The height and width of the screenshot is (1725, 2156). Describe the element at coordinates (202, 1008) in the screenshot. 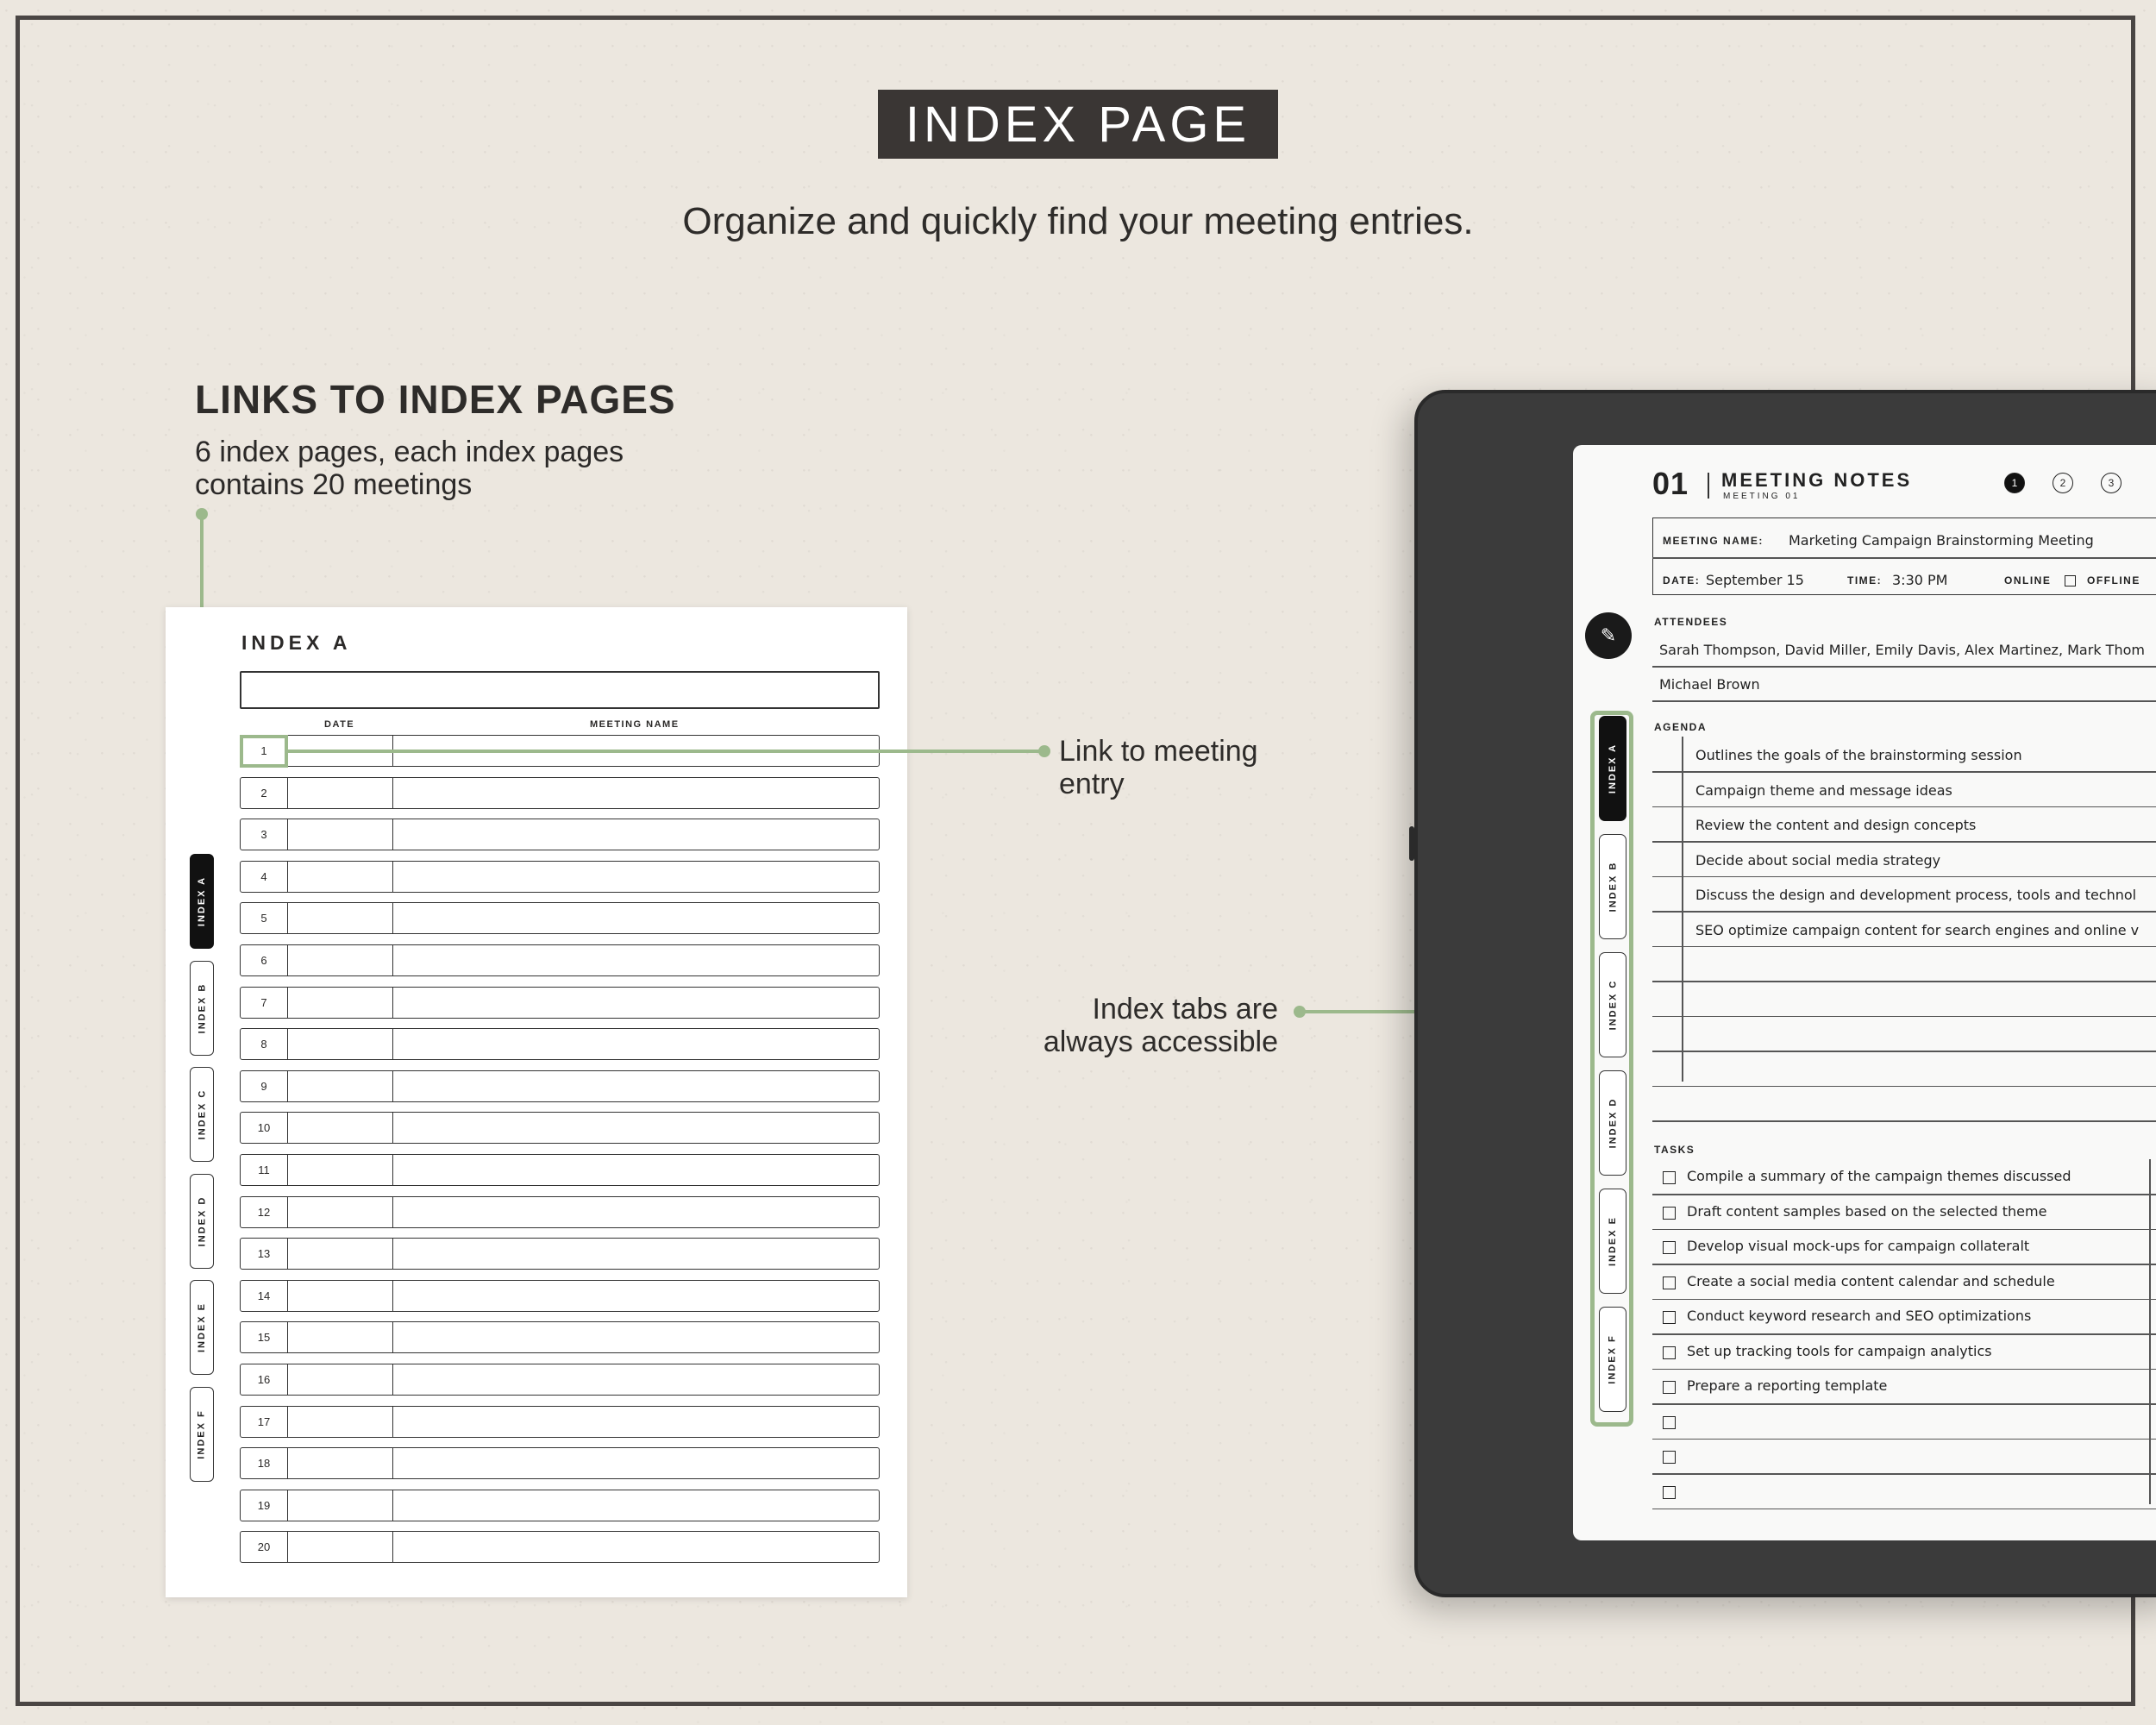

I see `index-tab-b: INDEX B` at that location.